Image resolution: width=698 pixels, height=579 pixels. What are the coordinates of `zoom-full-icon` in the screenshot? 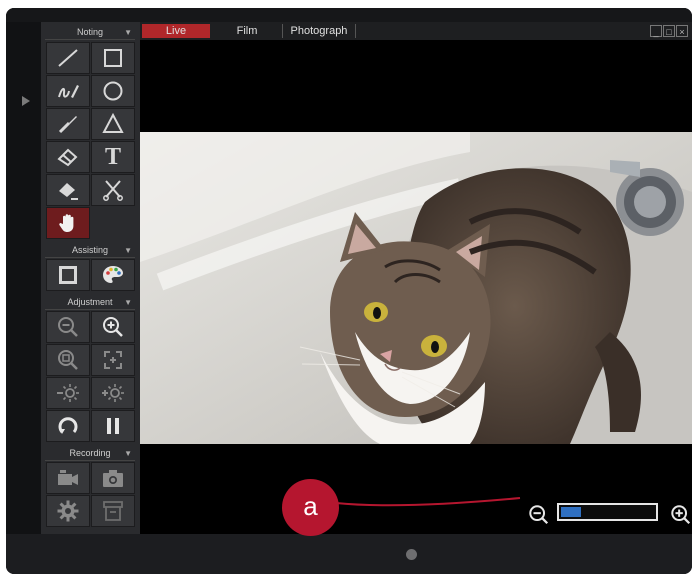 It's located at (113, 360).